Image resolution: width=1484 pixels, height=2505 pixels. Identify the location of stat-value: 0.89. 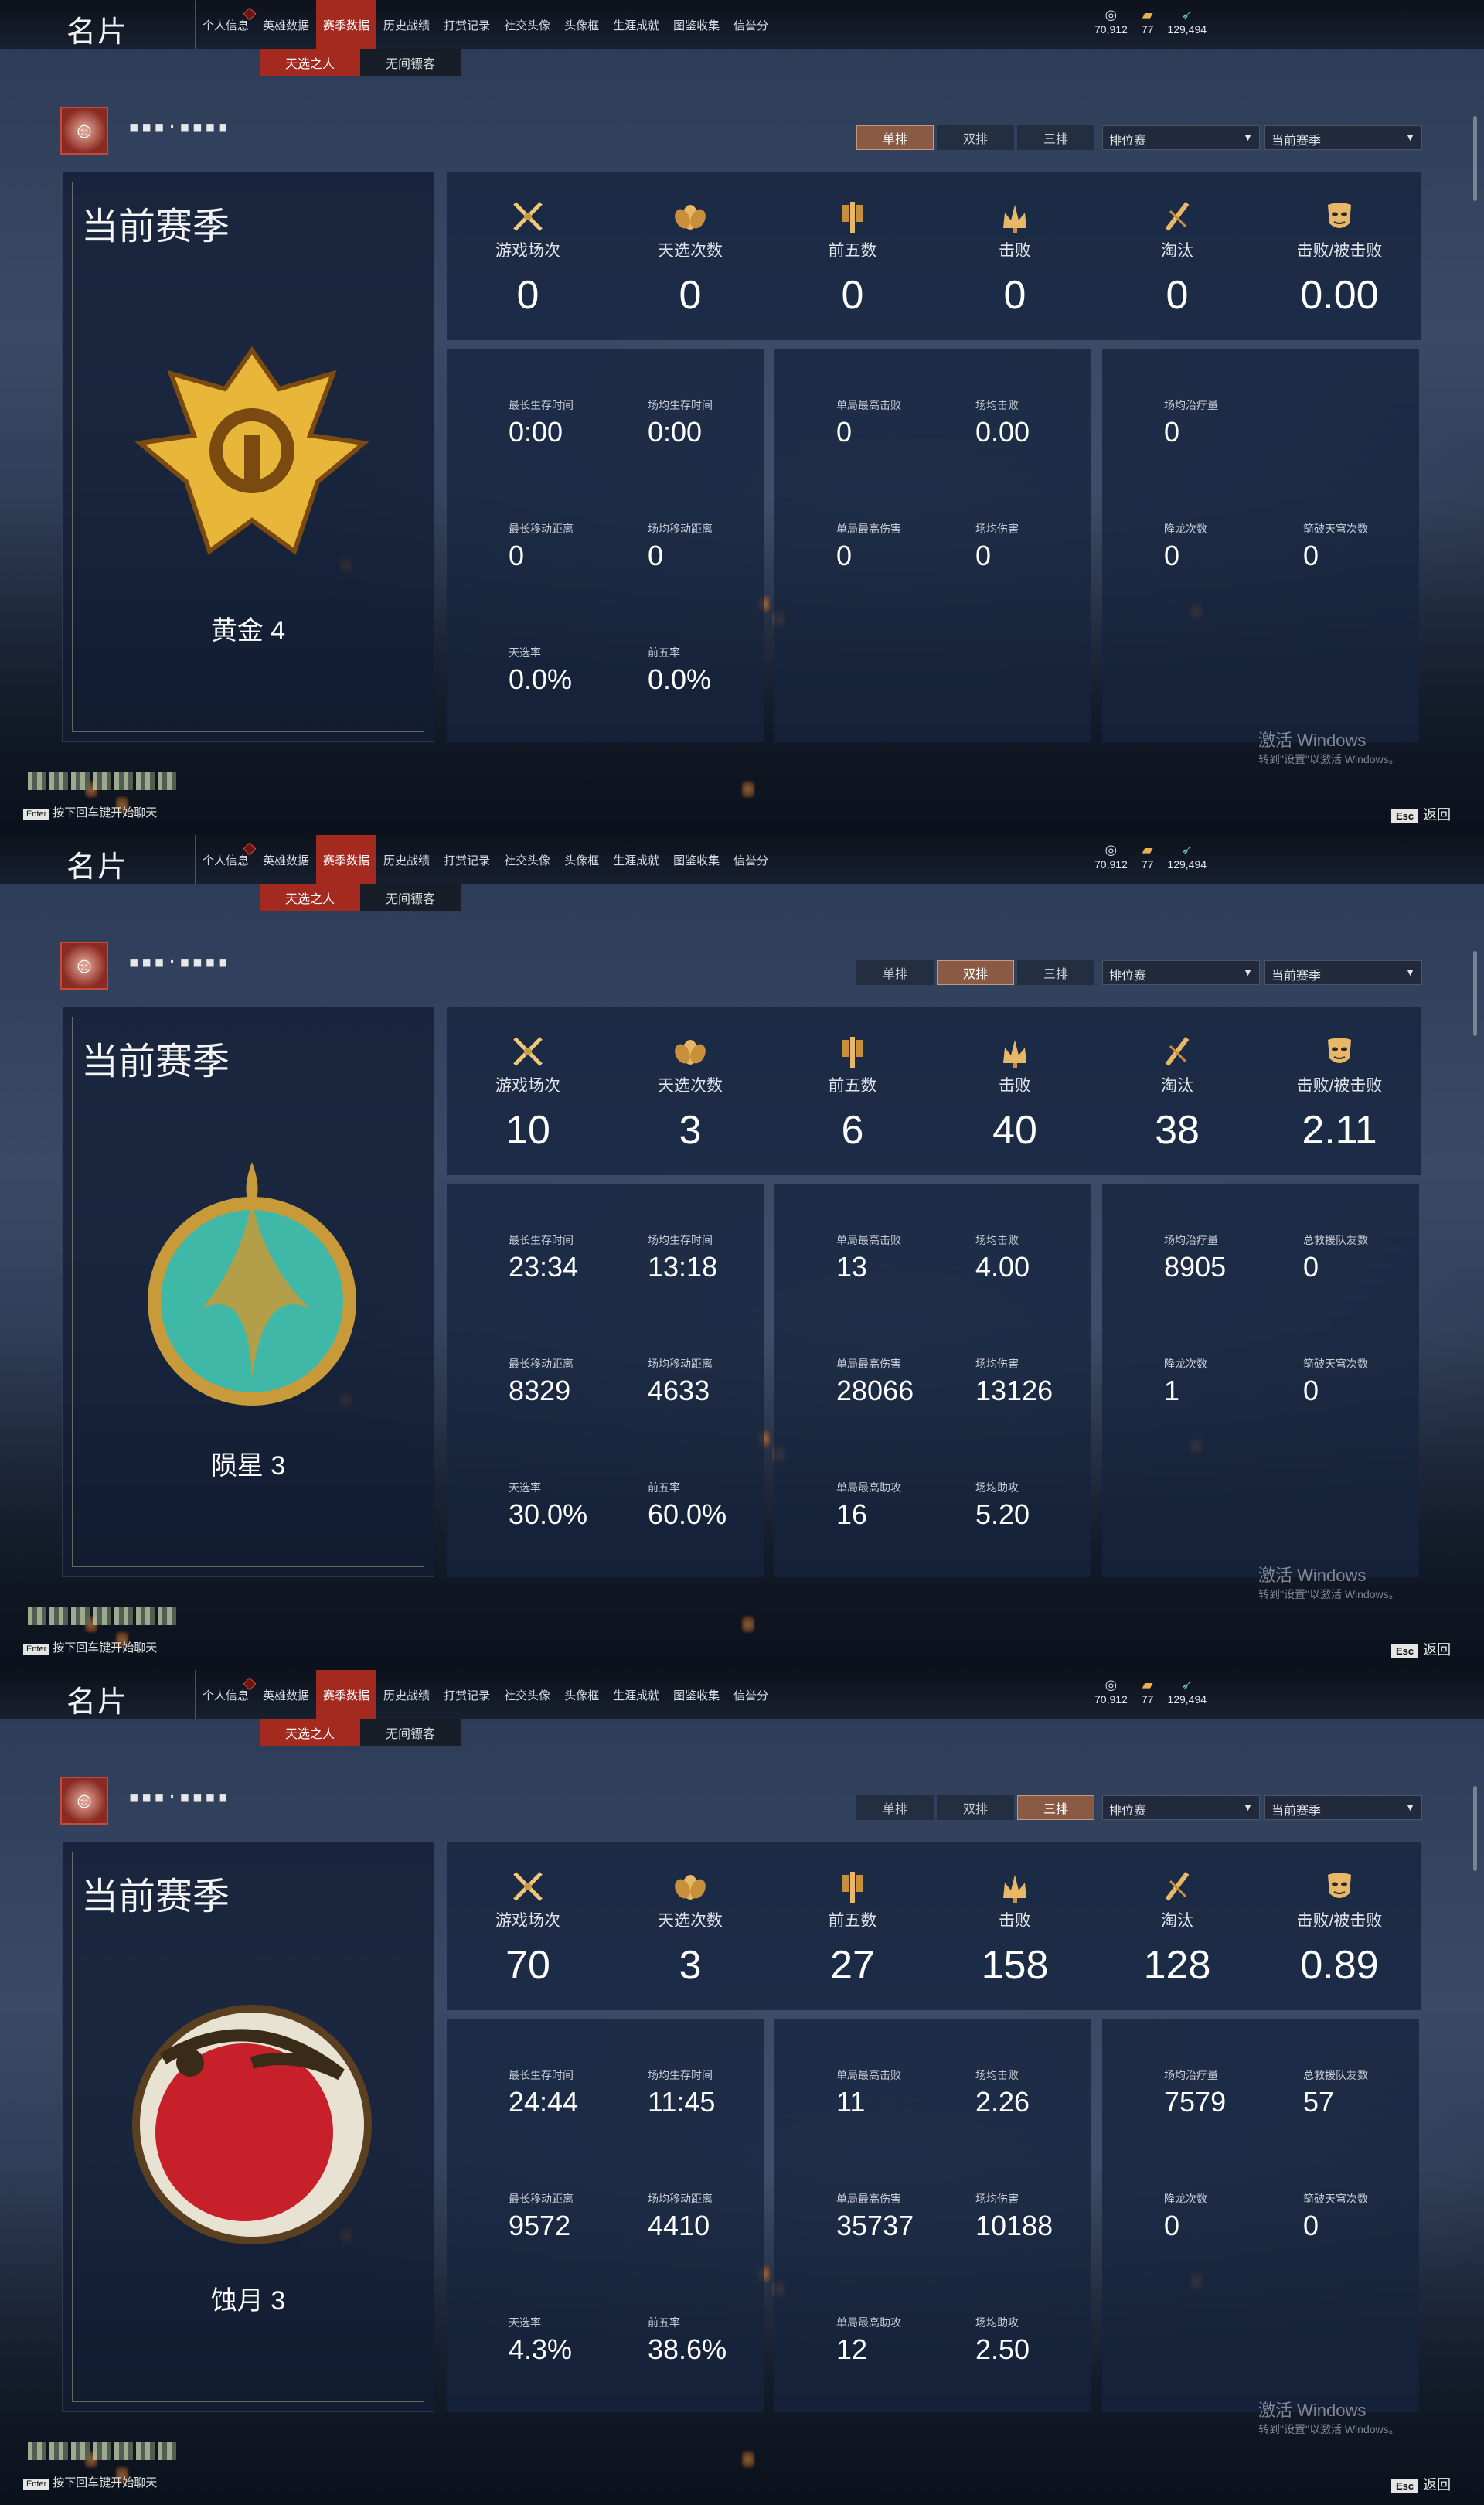
(1339, 1965).